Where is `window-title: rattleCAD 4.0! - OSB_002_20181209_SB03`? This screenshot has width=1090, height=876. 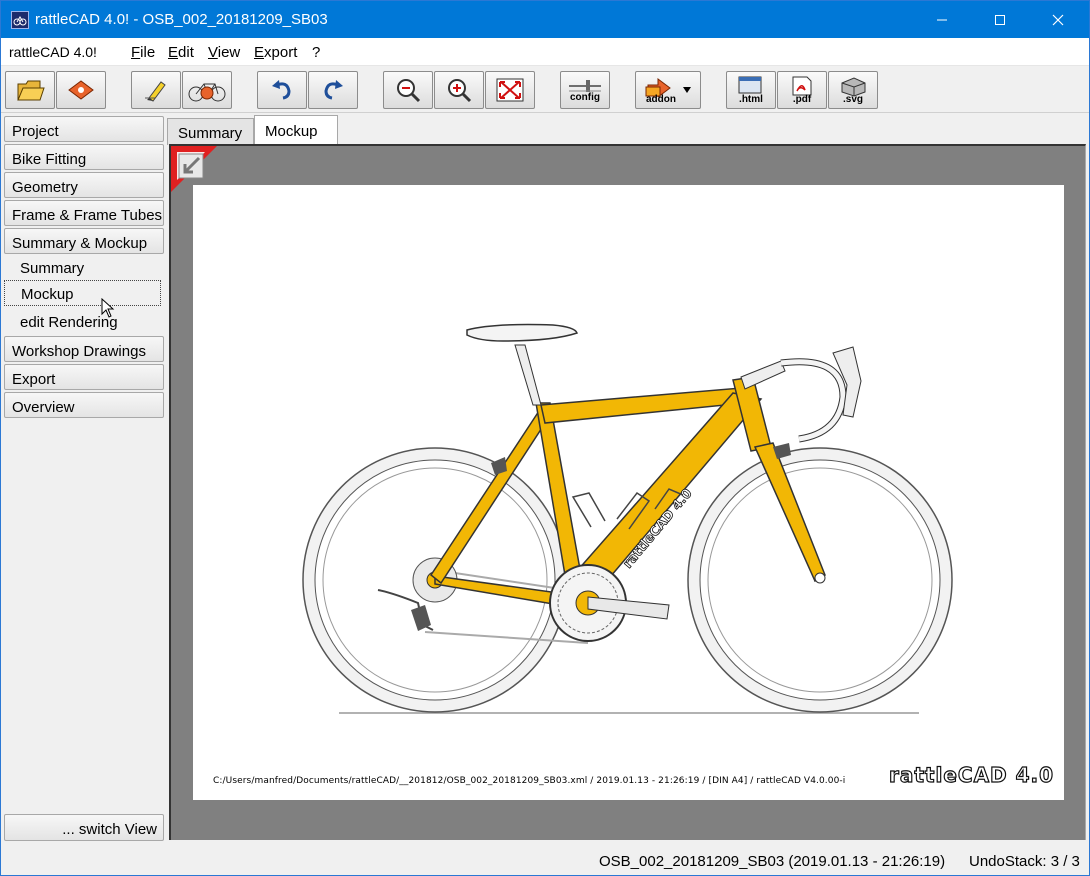 window-title: rattleCAD 4.0! - OSB_002_20181209_SB03 is located at coordinates (181, 19).